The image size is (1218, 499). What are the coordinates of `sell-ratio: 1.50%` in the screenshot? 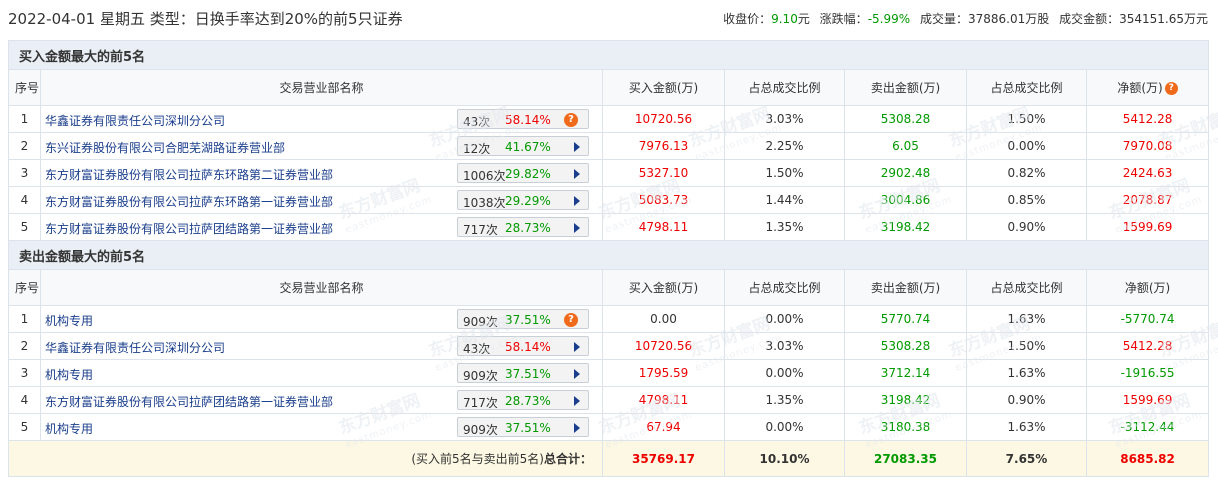 It's located at (1026, 119).